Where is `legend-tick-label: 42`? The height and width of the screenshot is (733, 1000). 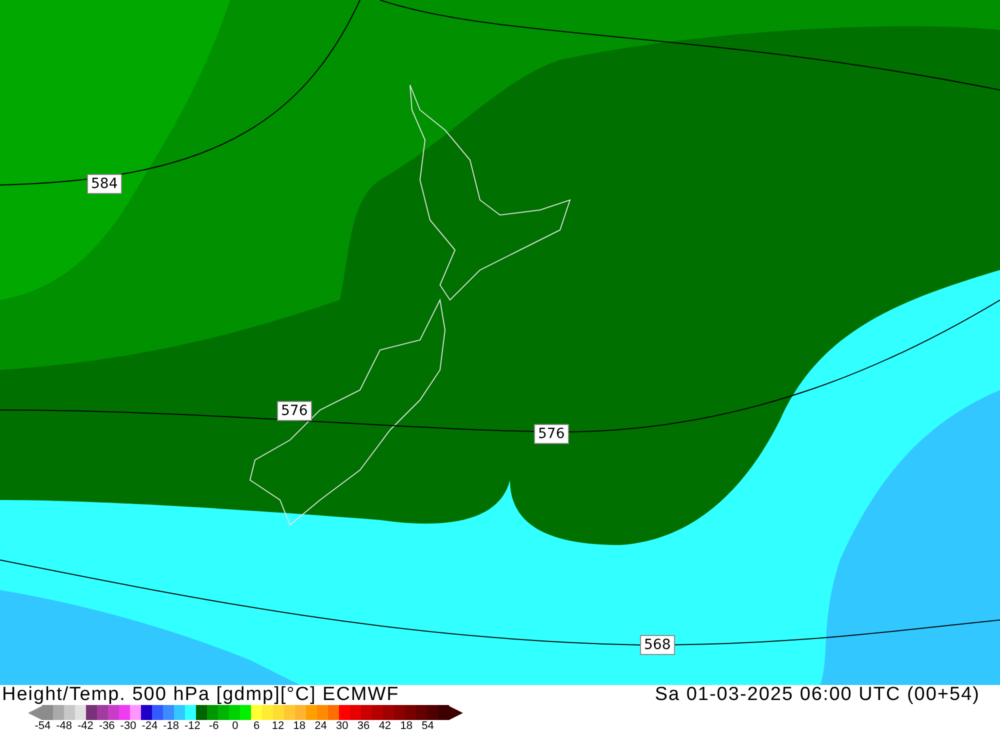 legend-tick-label: 42 is located at coordinates (385, 726).